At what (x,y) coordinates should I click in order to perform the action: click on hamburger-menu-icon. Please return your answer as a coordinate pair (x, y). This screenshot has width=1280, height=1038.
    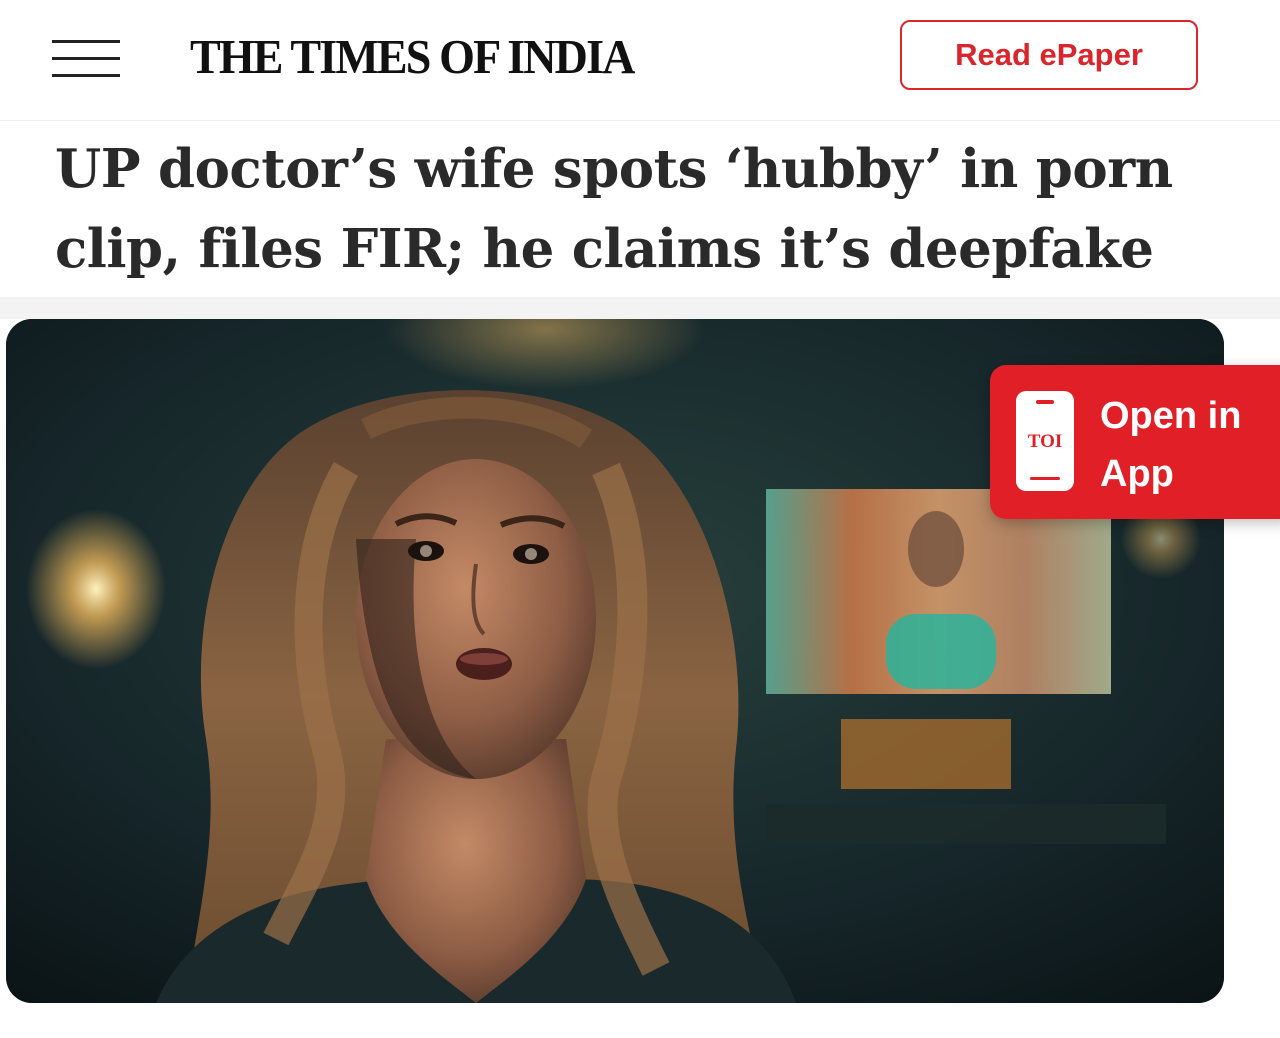
    Looking at the image, I should click on (86, 59).